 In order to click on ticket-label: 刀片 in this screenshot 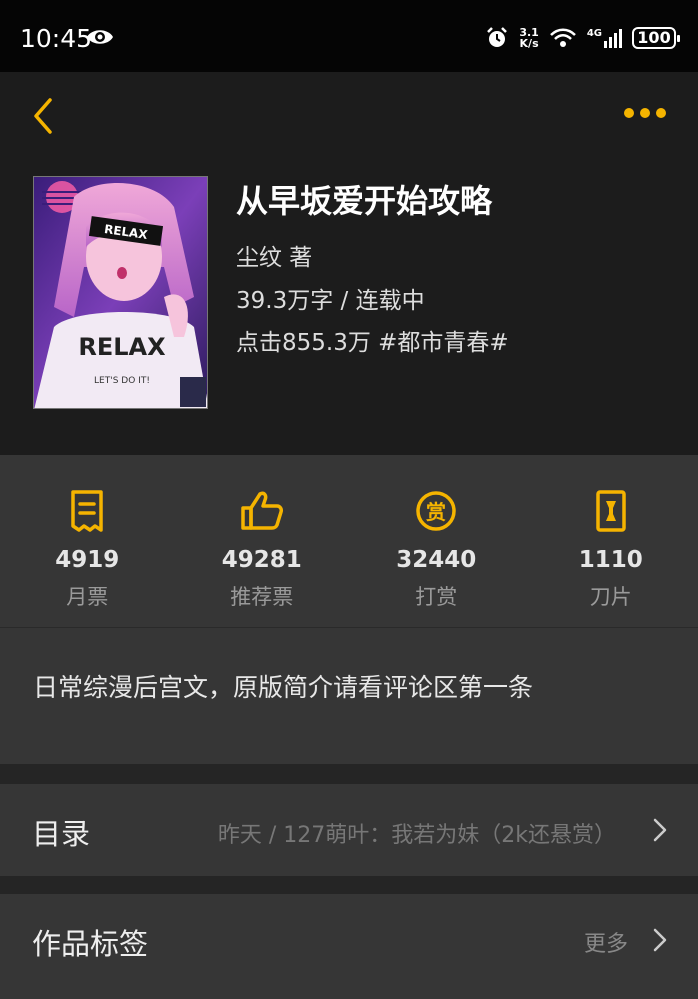, I will do `click(610, 597)`.